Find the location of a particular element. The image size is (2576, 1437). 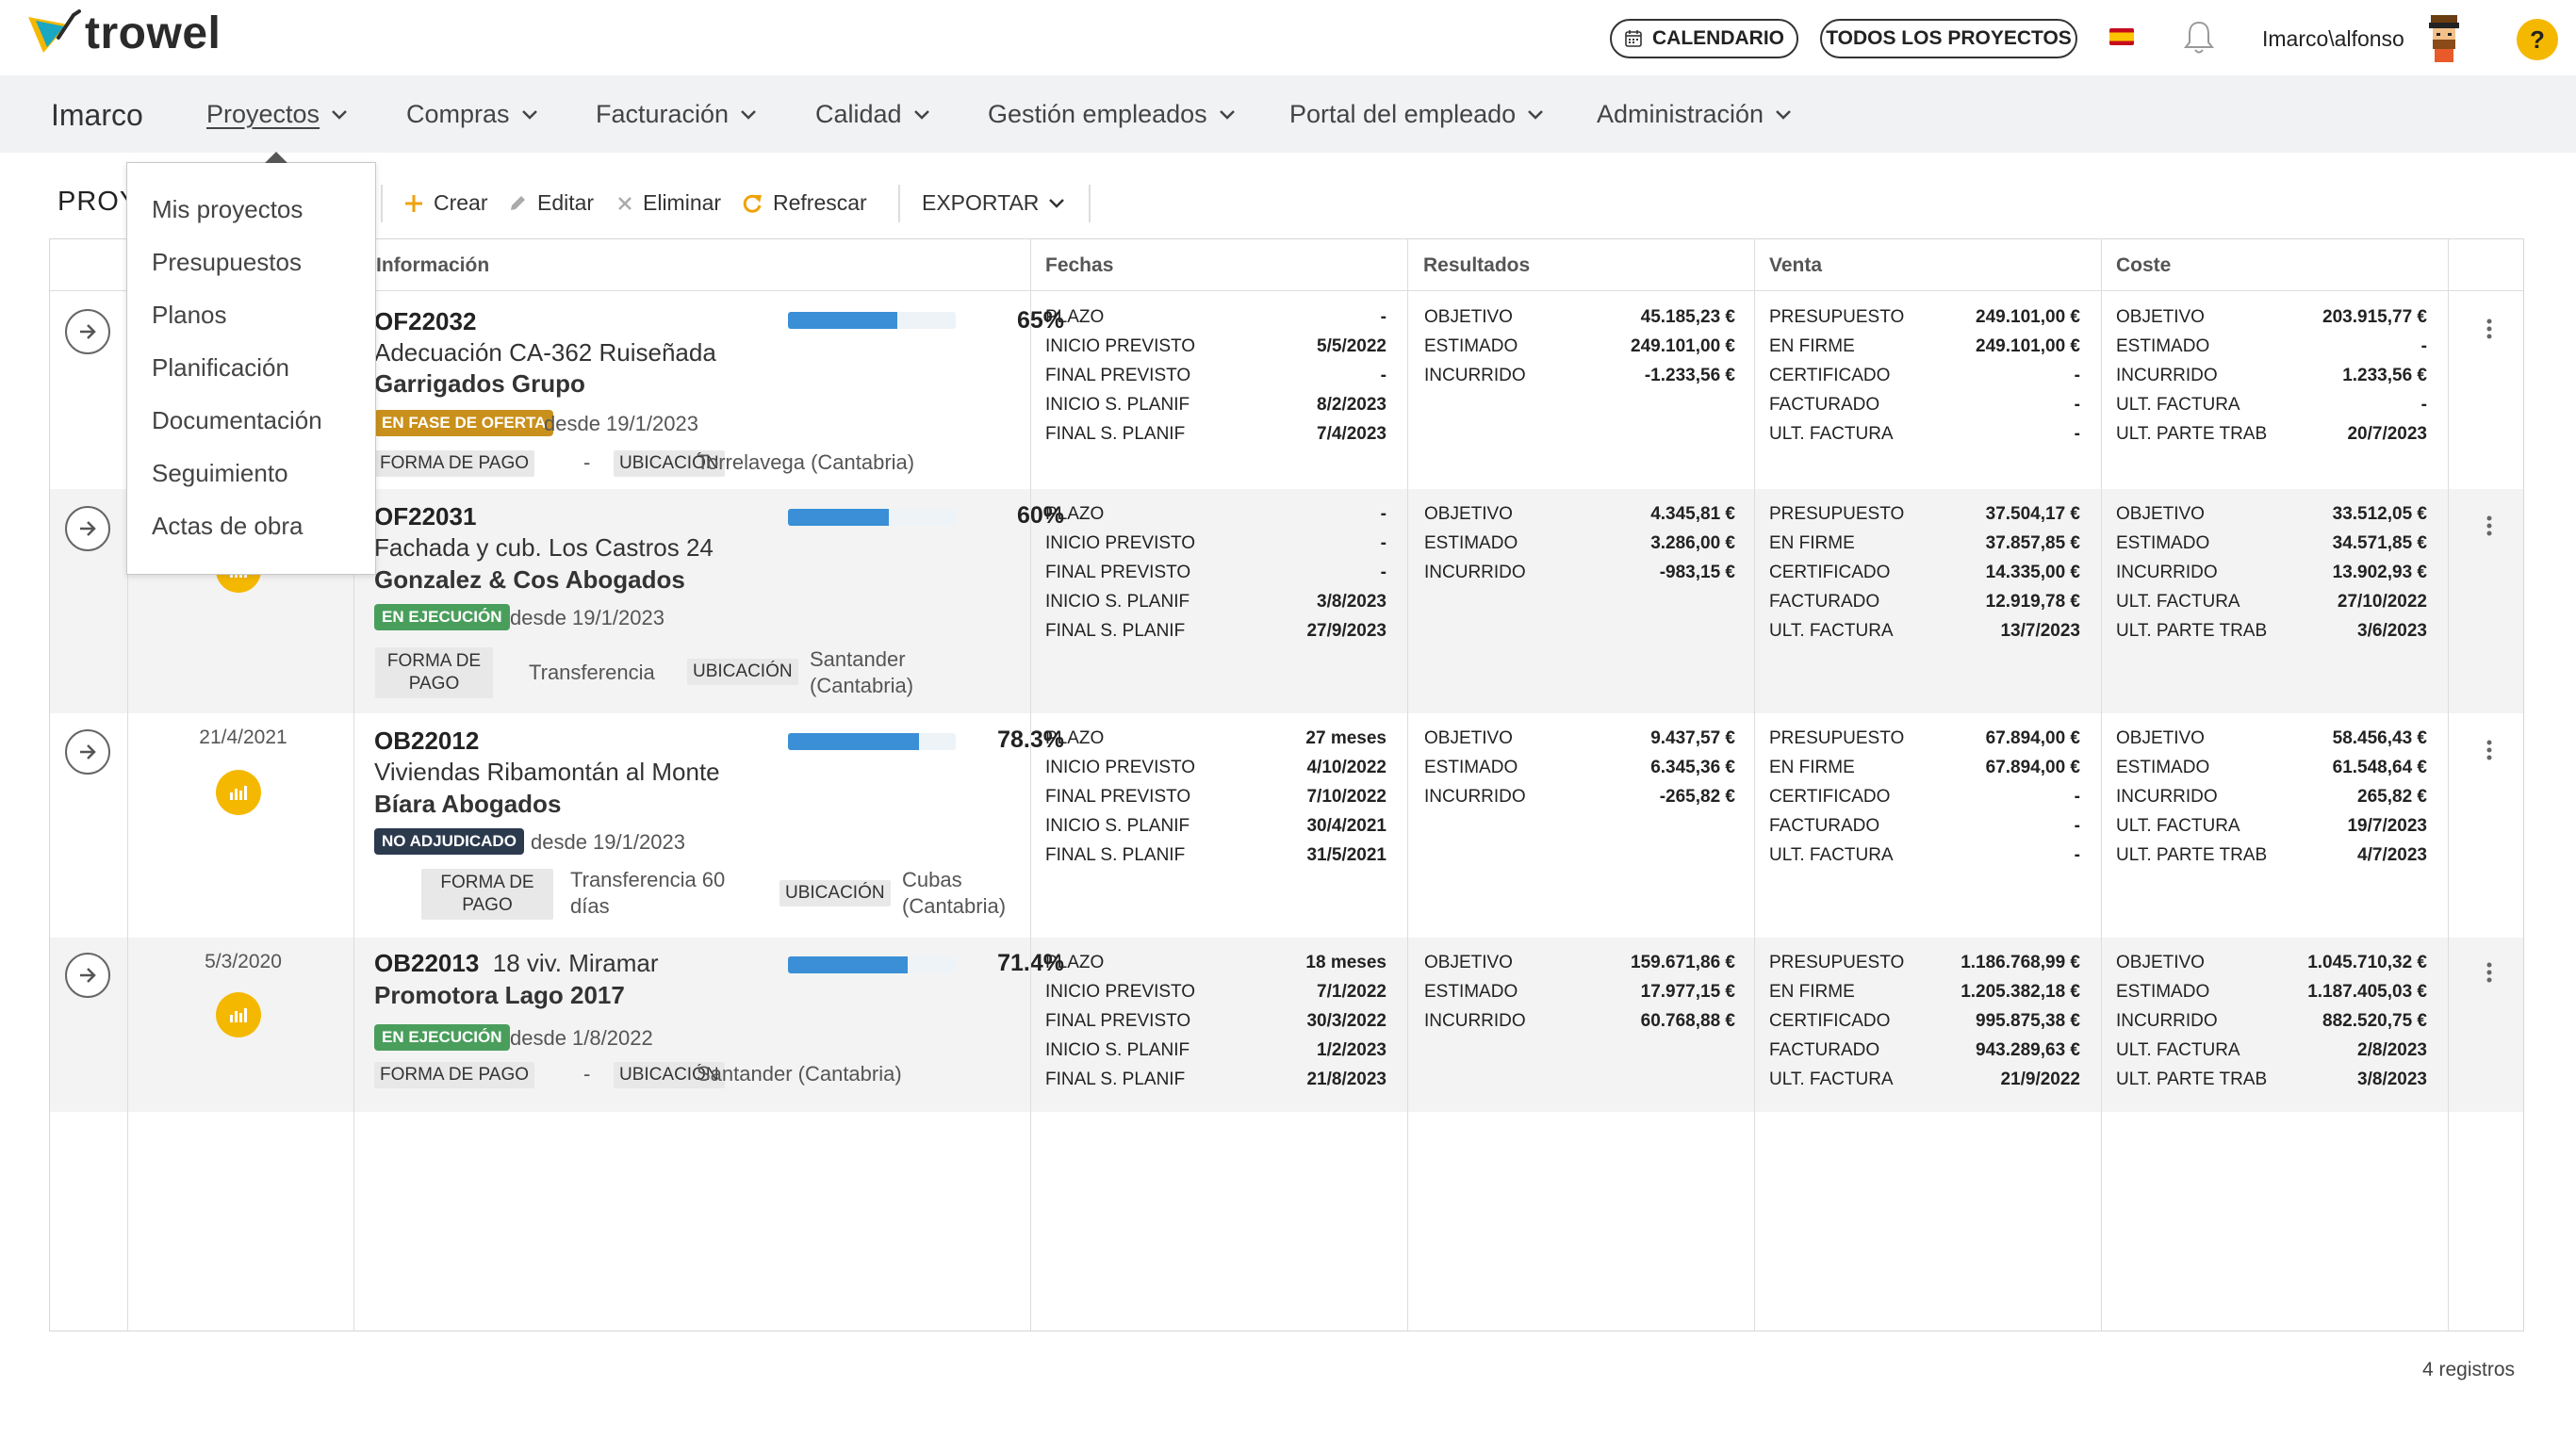

kv-label: INCURRIDO is located at coordinates (1475, 1021).